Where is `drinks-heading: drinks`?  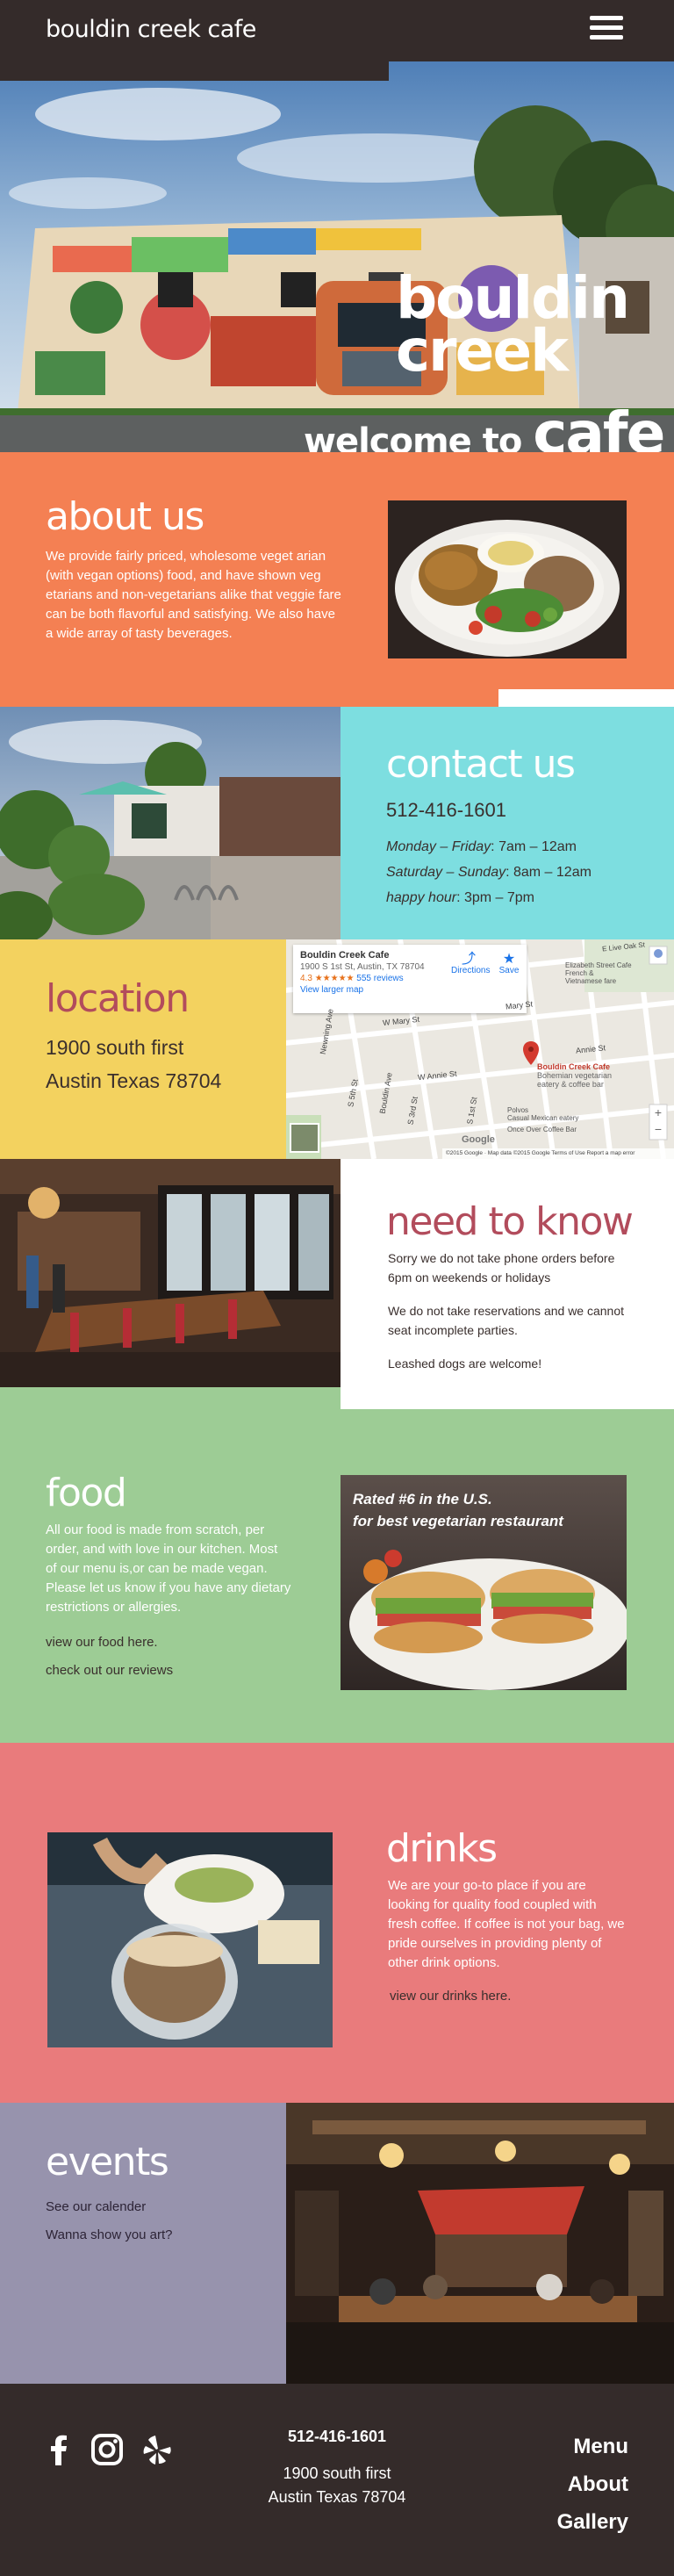 drinks-heading: drinks is located at coordinates (442, 1848).